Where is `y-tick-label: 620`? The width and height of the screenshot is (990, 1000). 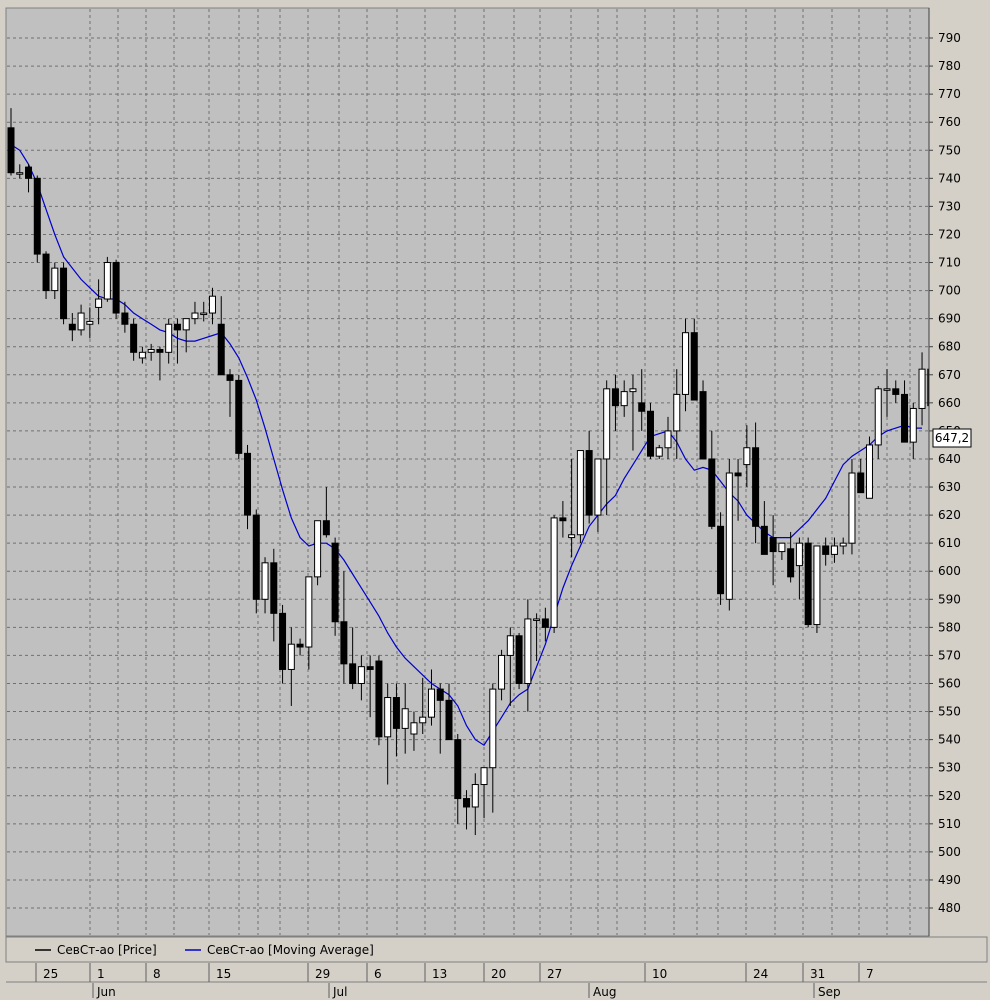 y-tick-label: 620 is located at coordinates (949, 515).